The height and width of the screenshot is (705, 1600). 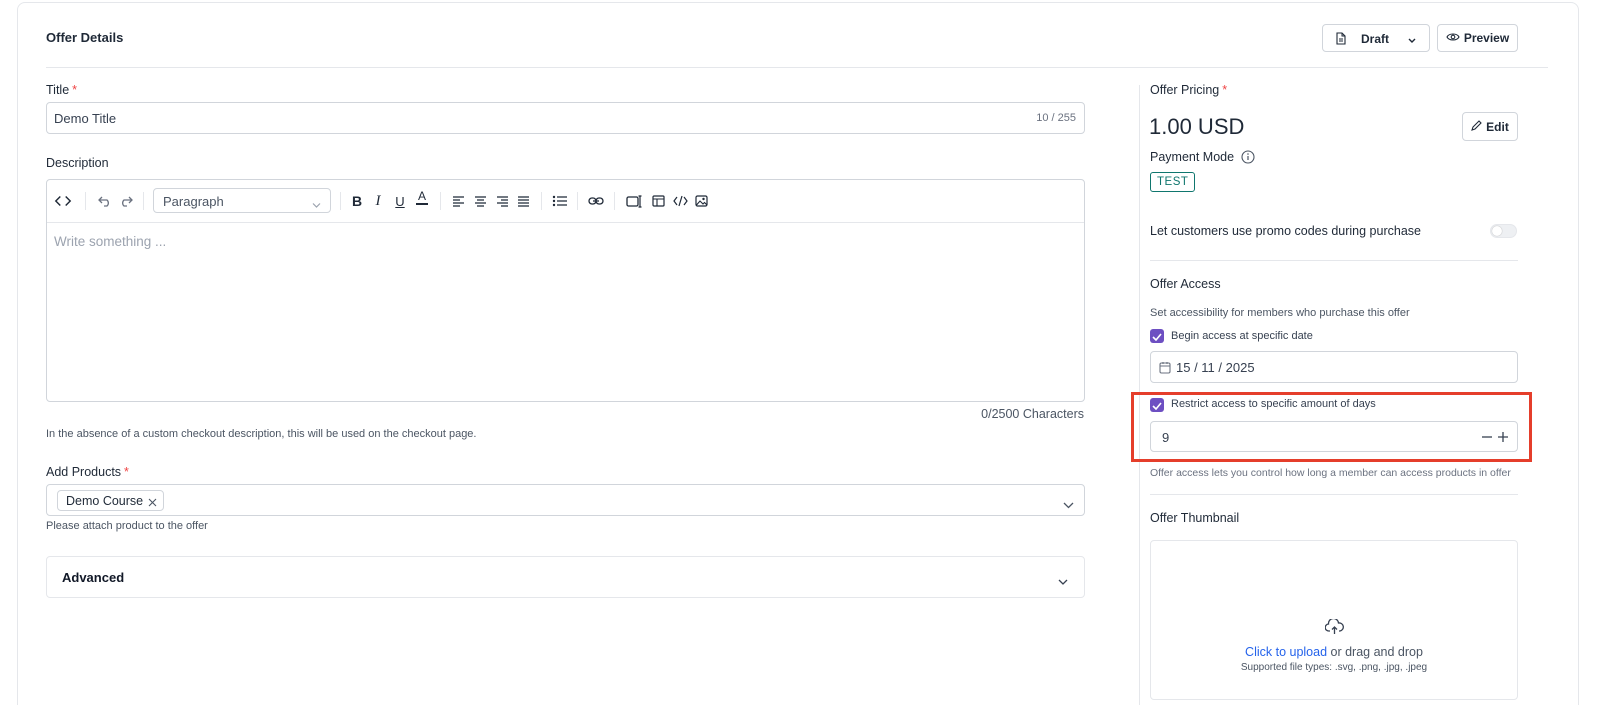 I want to click on page-title: Offer Details, so click(x=85, y=37).